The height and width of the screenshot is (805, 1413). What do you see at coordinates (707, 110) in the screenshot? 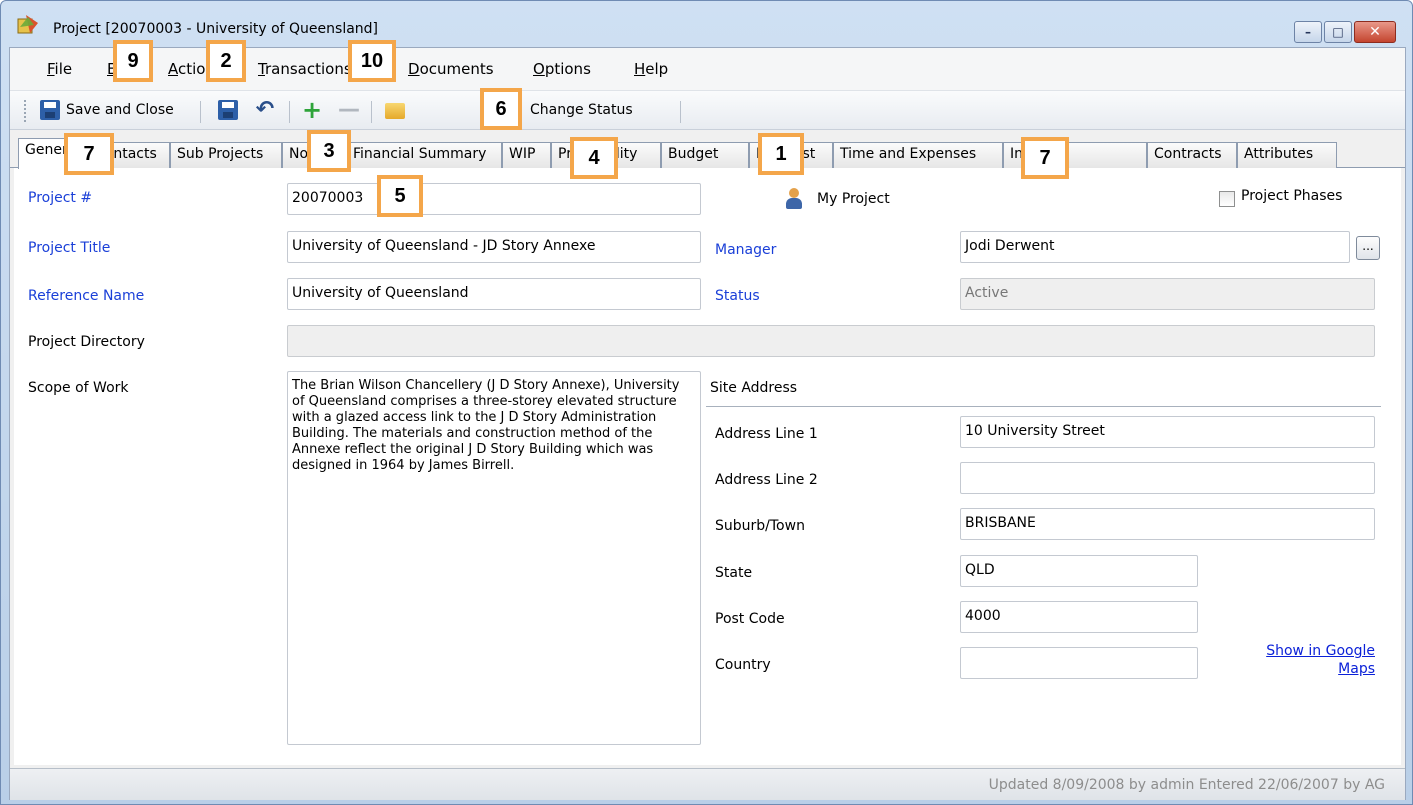
I see `toolbar: Save and Close ↶ + — Change Status` at bounding box center [707, 110].